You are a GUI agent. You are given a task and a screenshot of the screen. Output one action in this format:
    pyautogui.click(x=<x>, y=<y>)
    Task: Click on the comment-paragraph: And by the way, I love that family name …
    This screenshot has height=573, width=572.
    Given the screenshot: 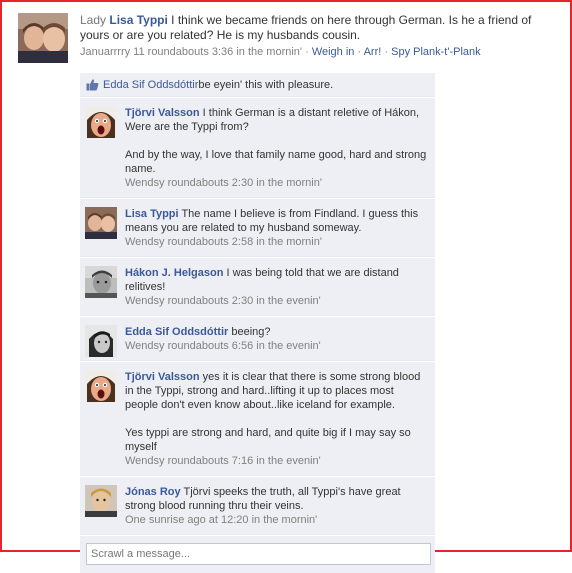 What is the action you would take?
    pyautogui.click(x=276, y=162)
    